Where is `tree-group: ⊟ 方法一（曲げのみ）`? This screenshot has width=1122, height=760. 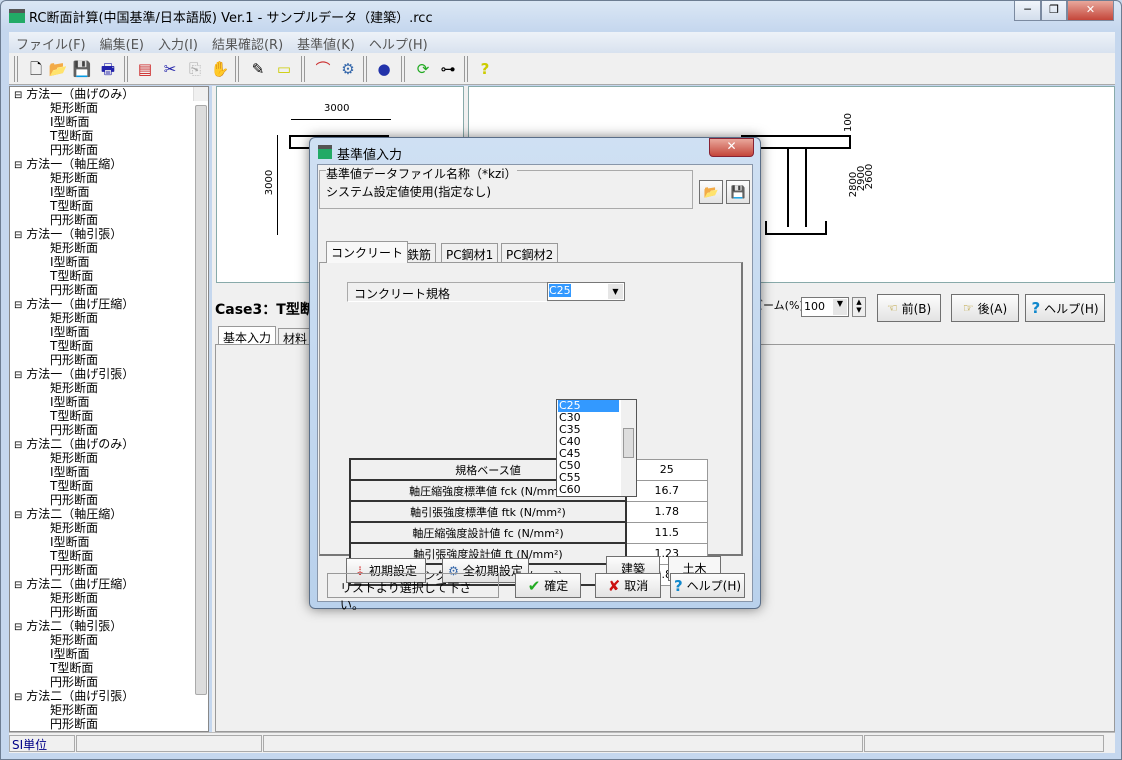 tree-group: ⊟ 方法一（曲げのみ） is located at coordinates (109, 94).